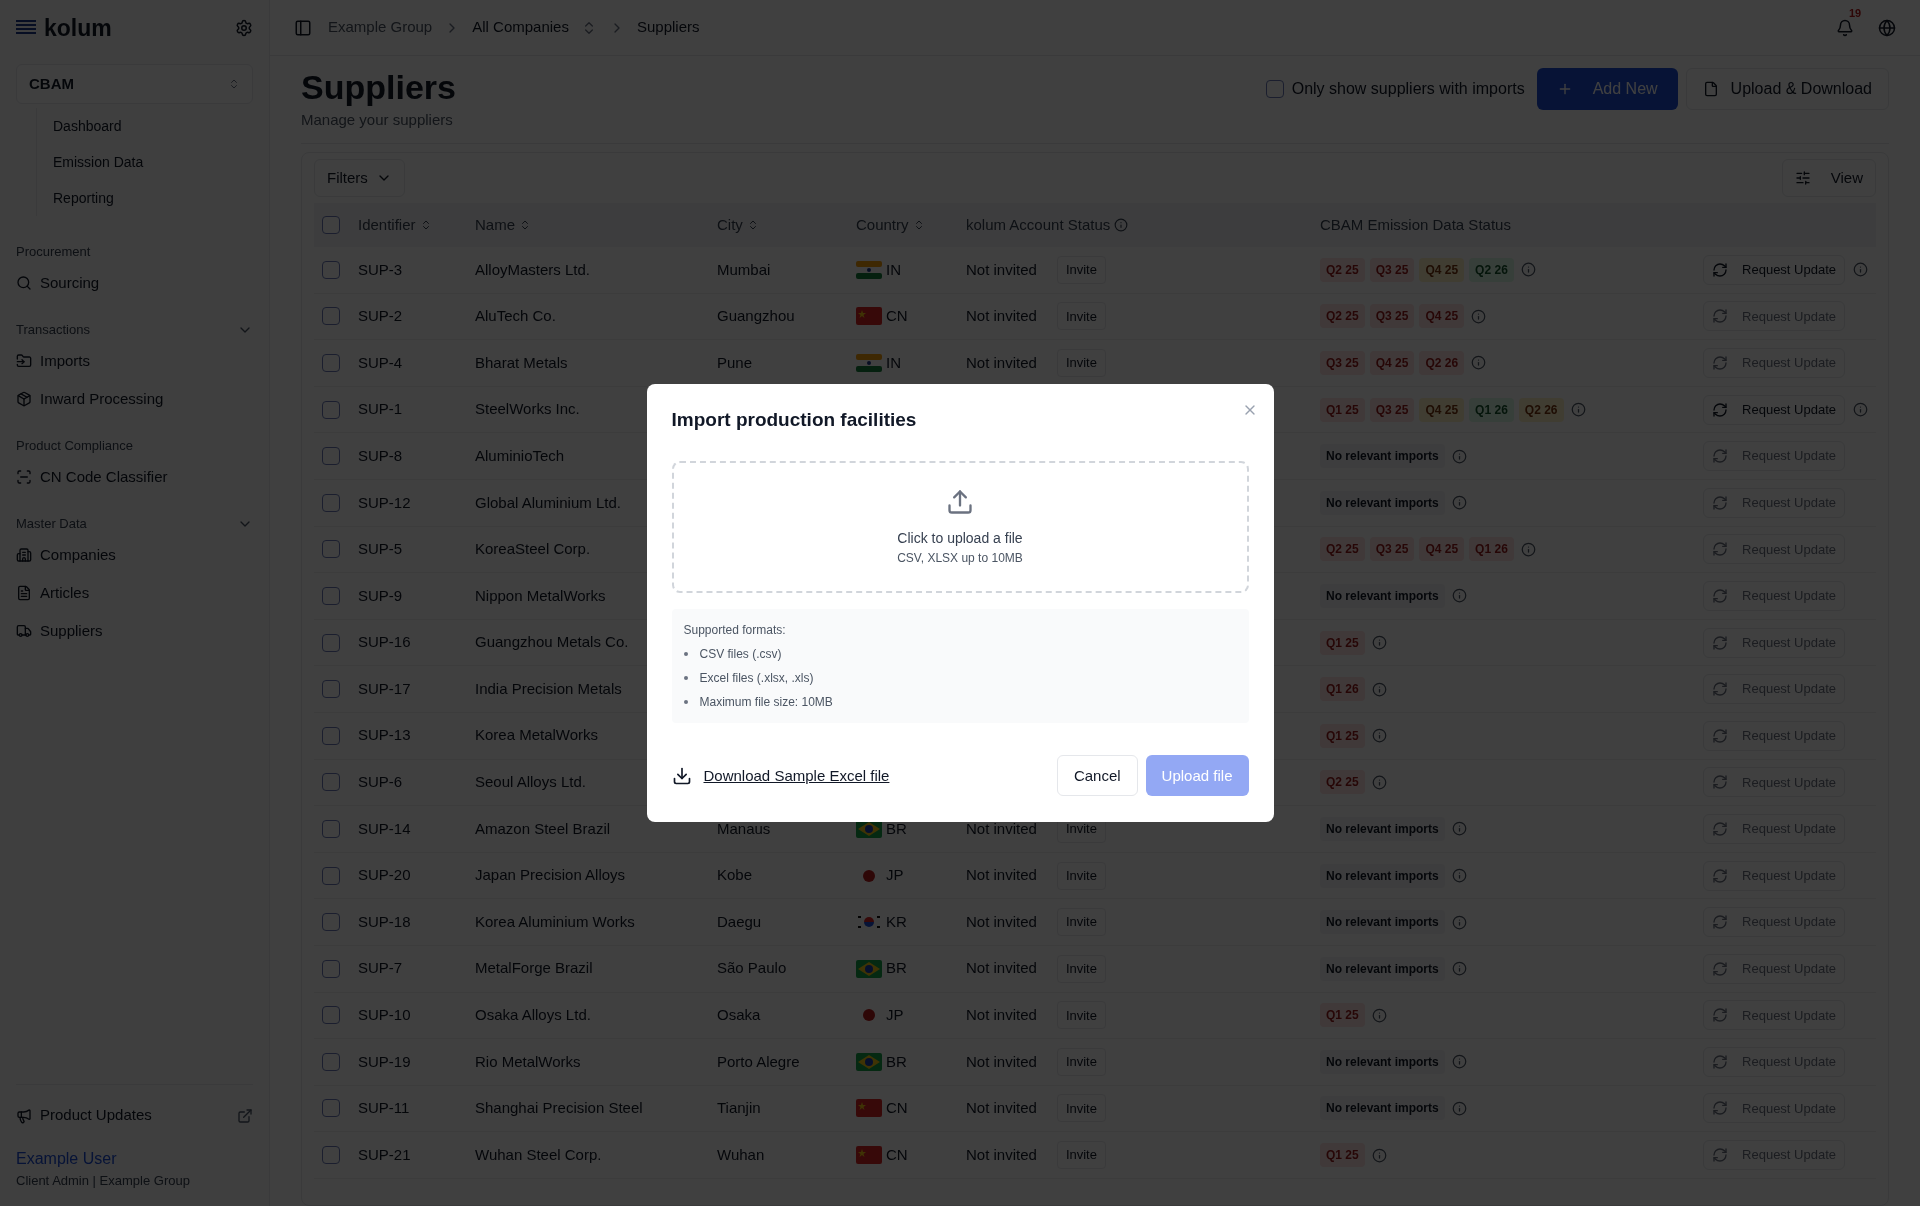 The width and height of the screenshot is (1920, 1206). What do you see at coordinates (527, 409) in the screenshot?
I see `table-cell-text: SteelWorks Inc.` at bounding box center [527, 409].